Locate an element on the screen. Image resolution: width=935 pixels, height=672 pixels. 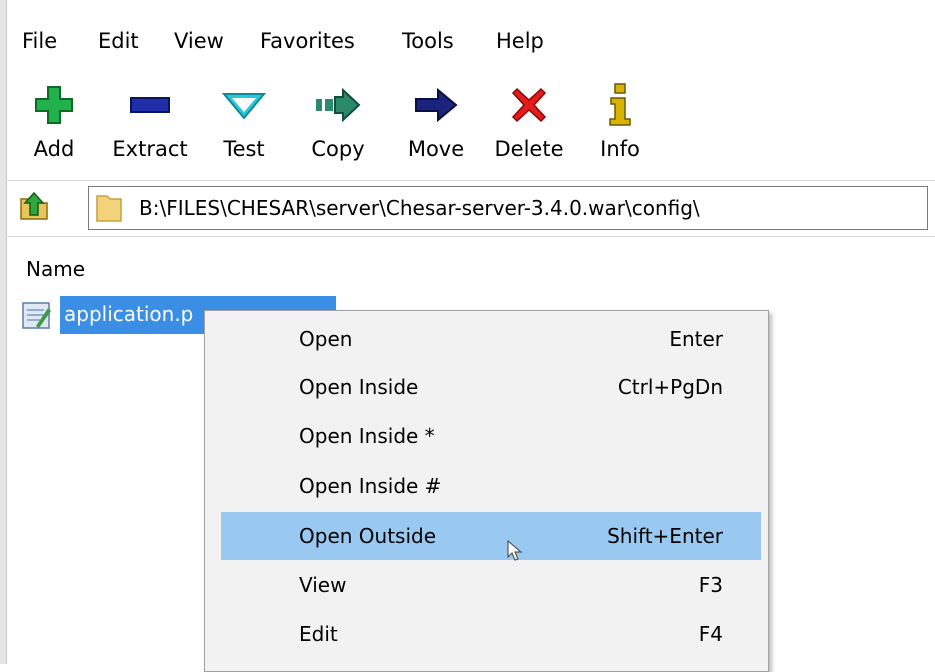
menu-item-label: Open Outside is located at coordinates (368, 536).